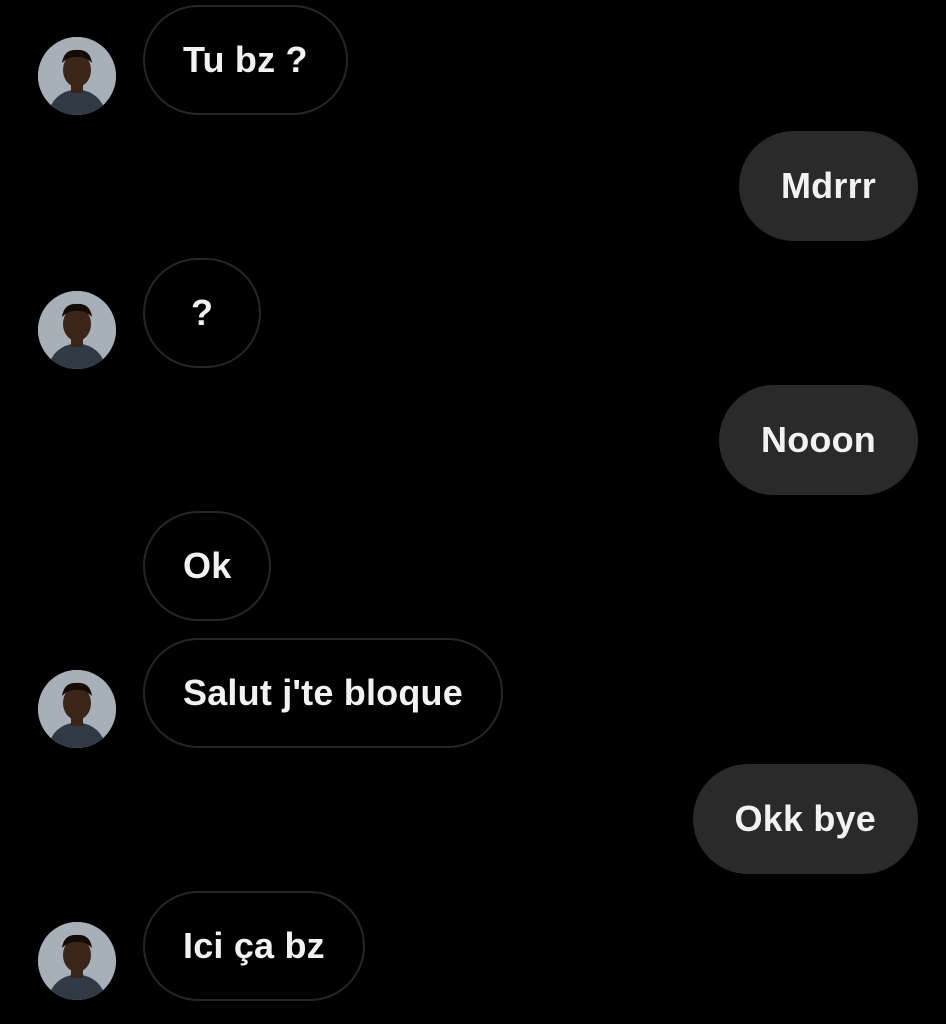  I want to click on message-text: Ici ça bz, so click(254, 945).